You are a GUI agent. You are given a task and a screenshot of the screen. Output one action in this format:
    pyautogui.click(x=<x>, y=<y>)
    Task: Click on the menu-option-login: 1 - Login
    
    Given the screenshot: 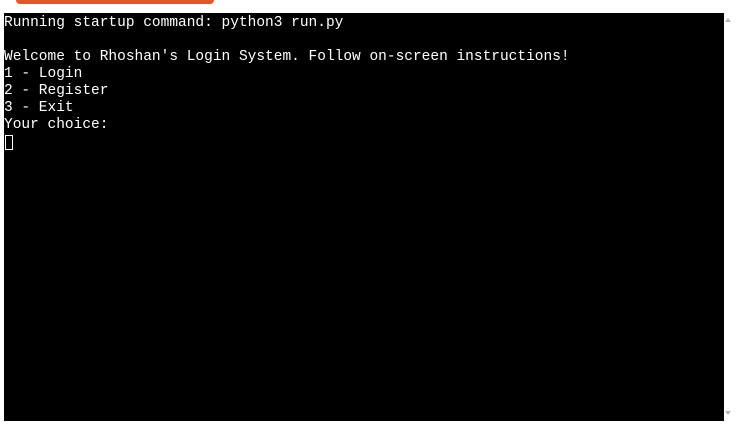 What is the action you would take?
    pyautogui.click(x=43, y=74)
    